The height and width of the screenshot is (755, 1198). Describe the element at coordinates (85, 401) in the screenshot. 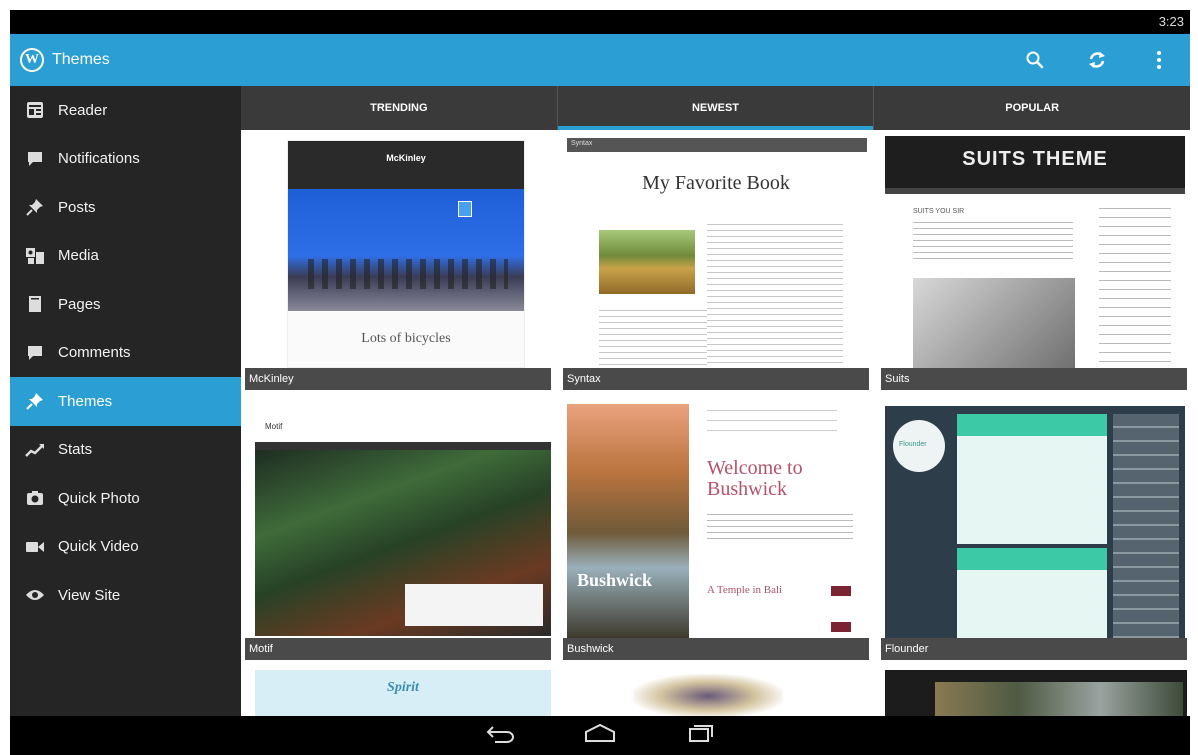

I see `drawer-item-label: Themes` at that location.